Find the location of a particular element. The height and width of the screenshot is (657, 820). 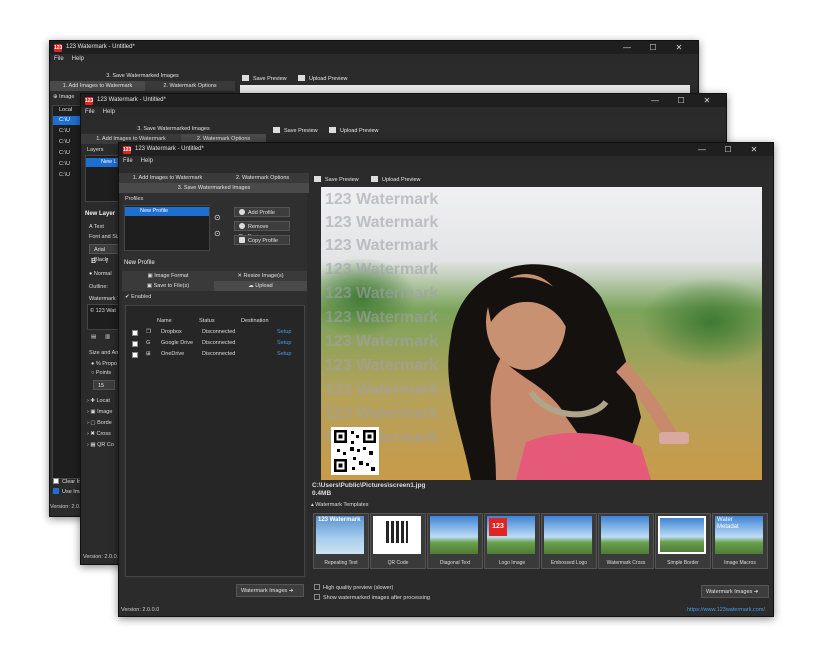

cloud-upload-icon is located at coordinates (301, 78).